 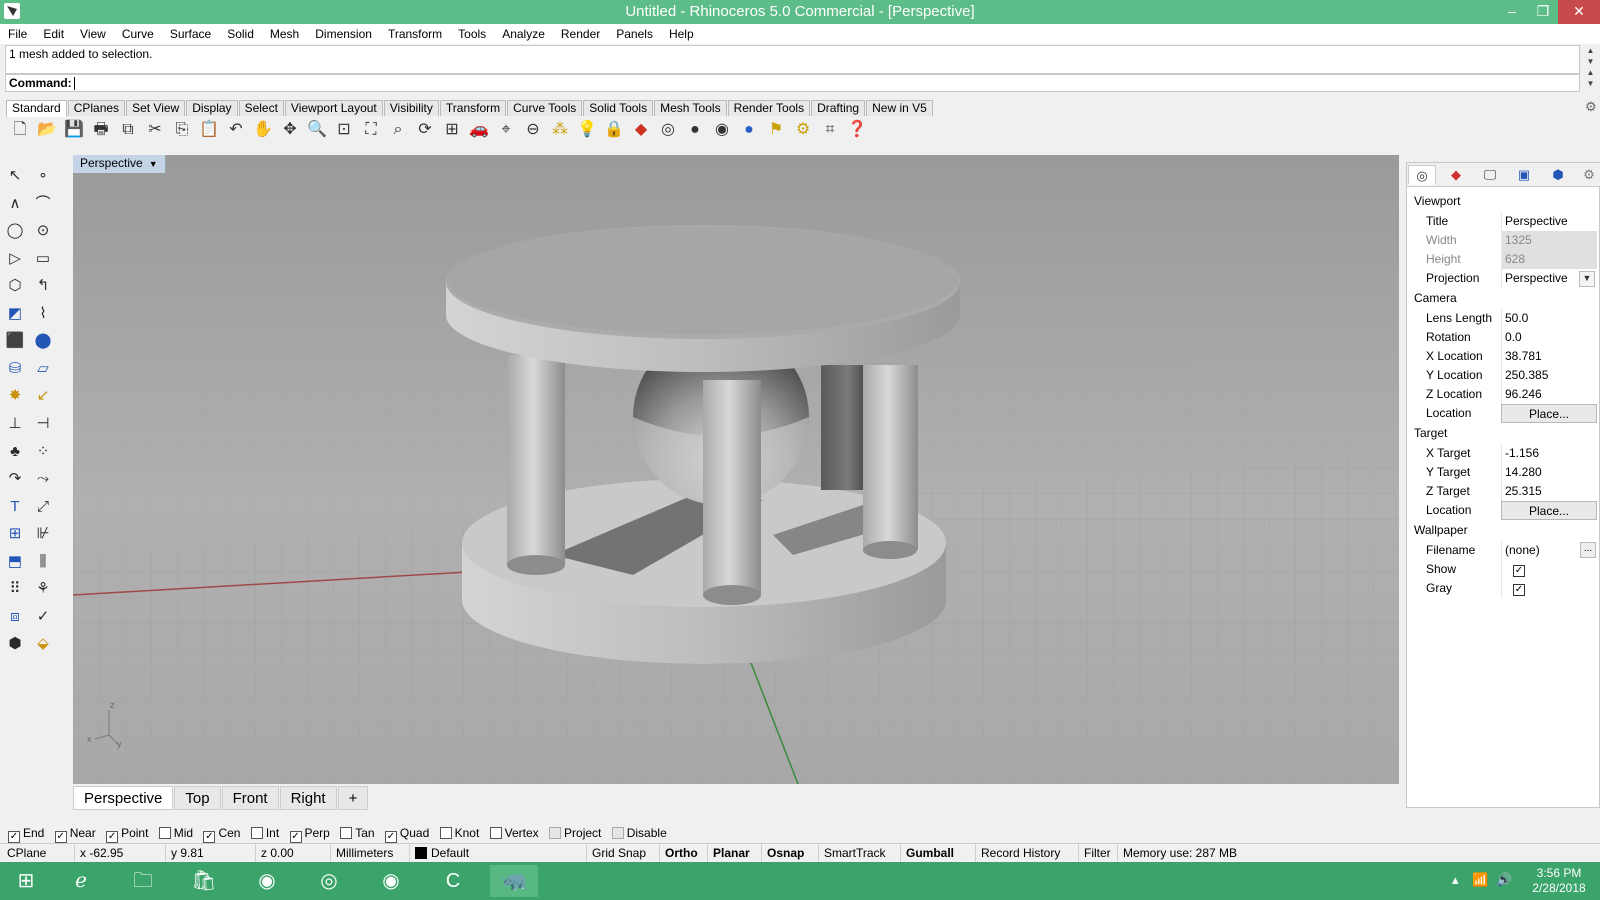 What do you see at coordinates (1587, 175) in the screenshot?
I see `panel-options-gear-icon: ⚙` at bounding box center [1587, 175].